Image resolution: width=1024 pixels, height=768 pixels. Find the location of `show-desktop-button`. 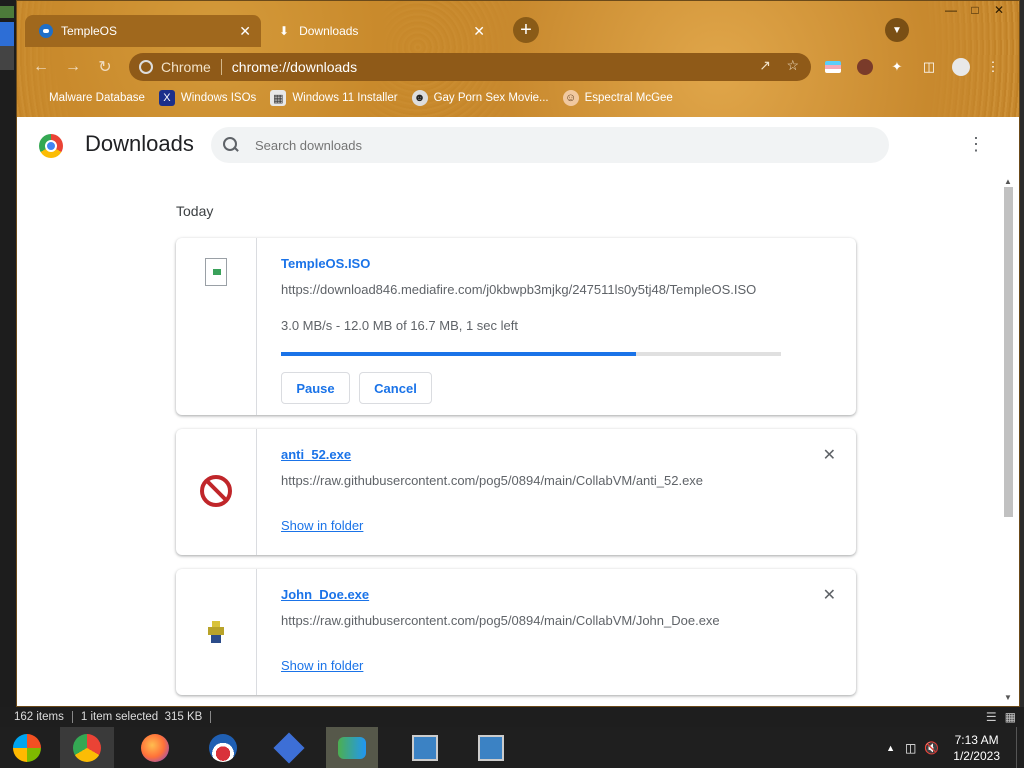

show-desktop-button is located at coordinates (1020, 747).